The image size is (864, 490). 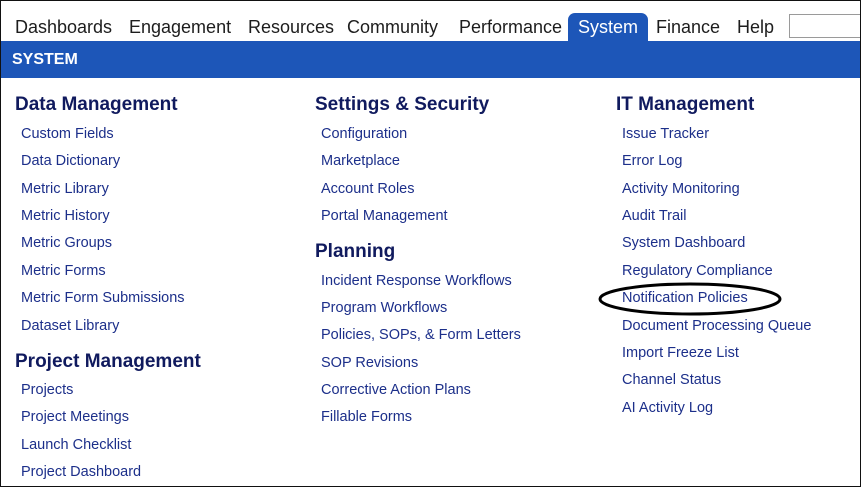 I want to click on nav-tab-finance: Finance, so click(x=688, y=27).